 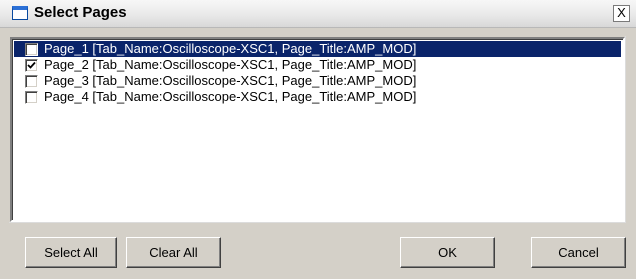 I want to click on close-icon: X, so click(x=621, y=12).